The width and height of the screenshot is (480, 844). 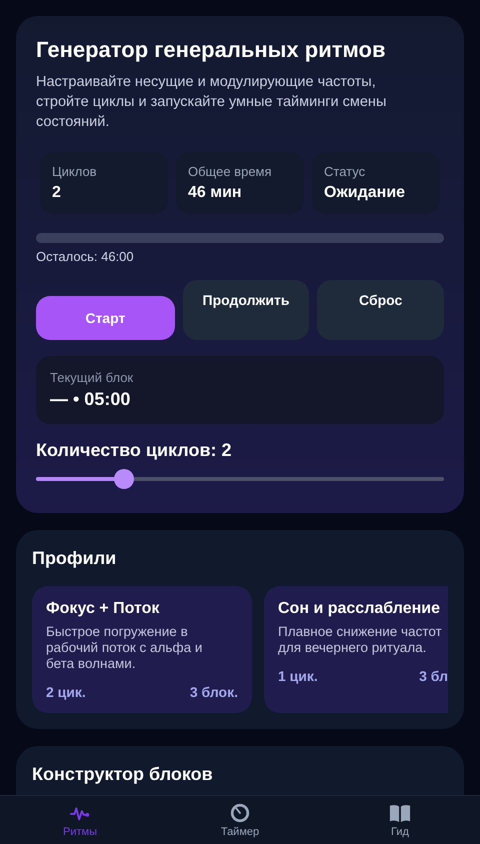 I want to click on stat-label: Общее время, so click(x=230, y=171).